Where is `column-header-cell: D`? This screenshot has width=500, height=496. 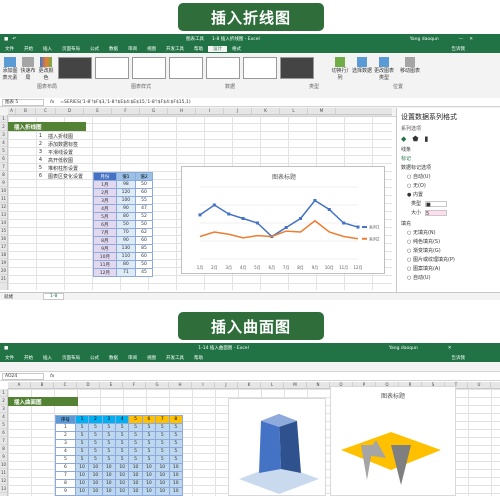 column-header-cell: D is located at coordinates (88, 385).